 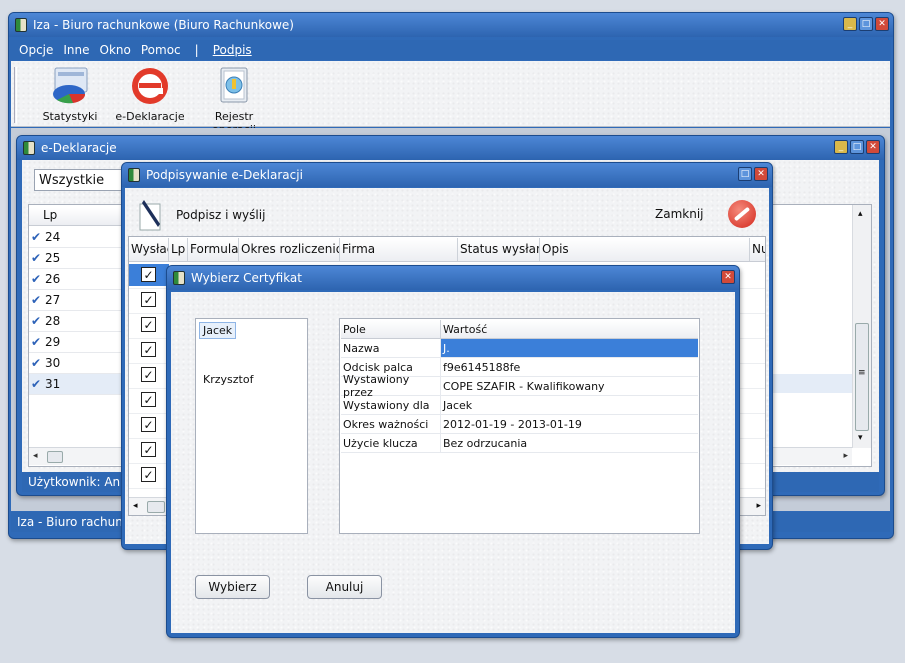 What do you see at coordinates (72, 180) in the screenshot?
I see `filter-value: Wszystkie` at bounding box center [72, 180].